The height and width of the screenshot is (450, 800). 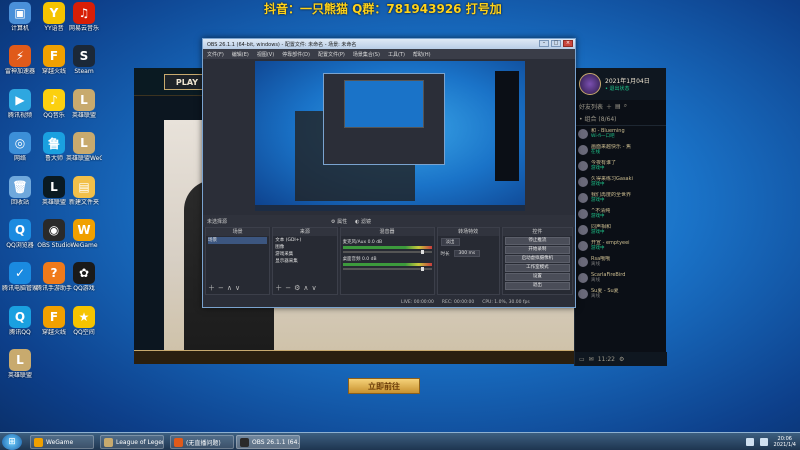 I want to click on source-item: 图像, so click(x=304, y=247).